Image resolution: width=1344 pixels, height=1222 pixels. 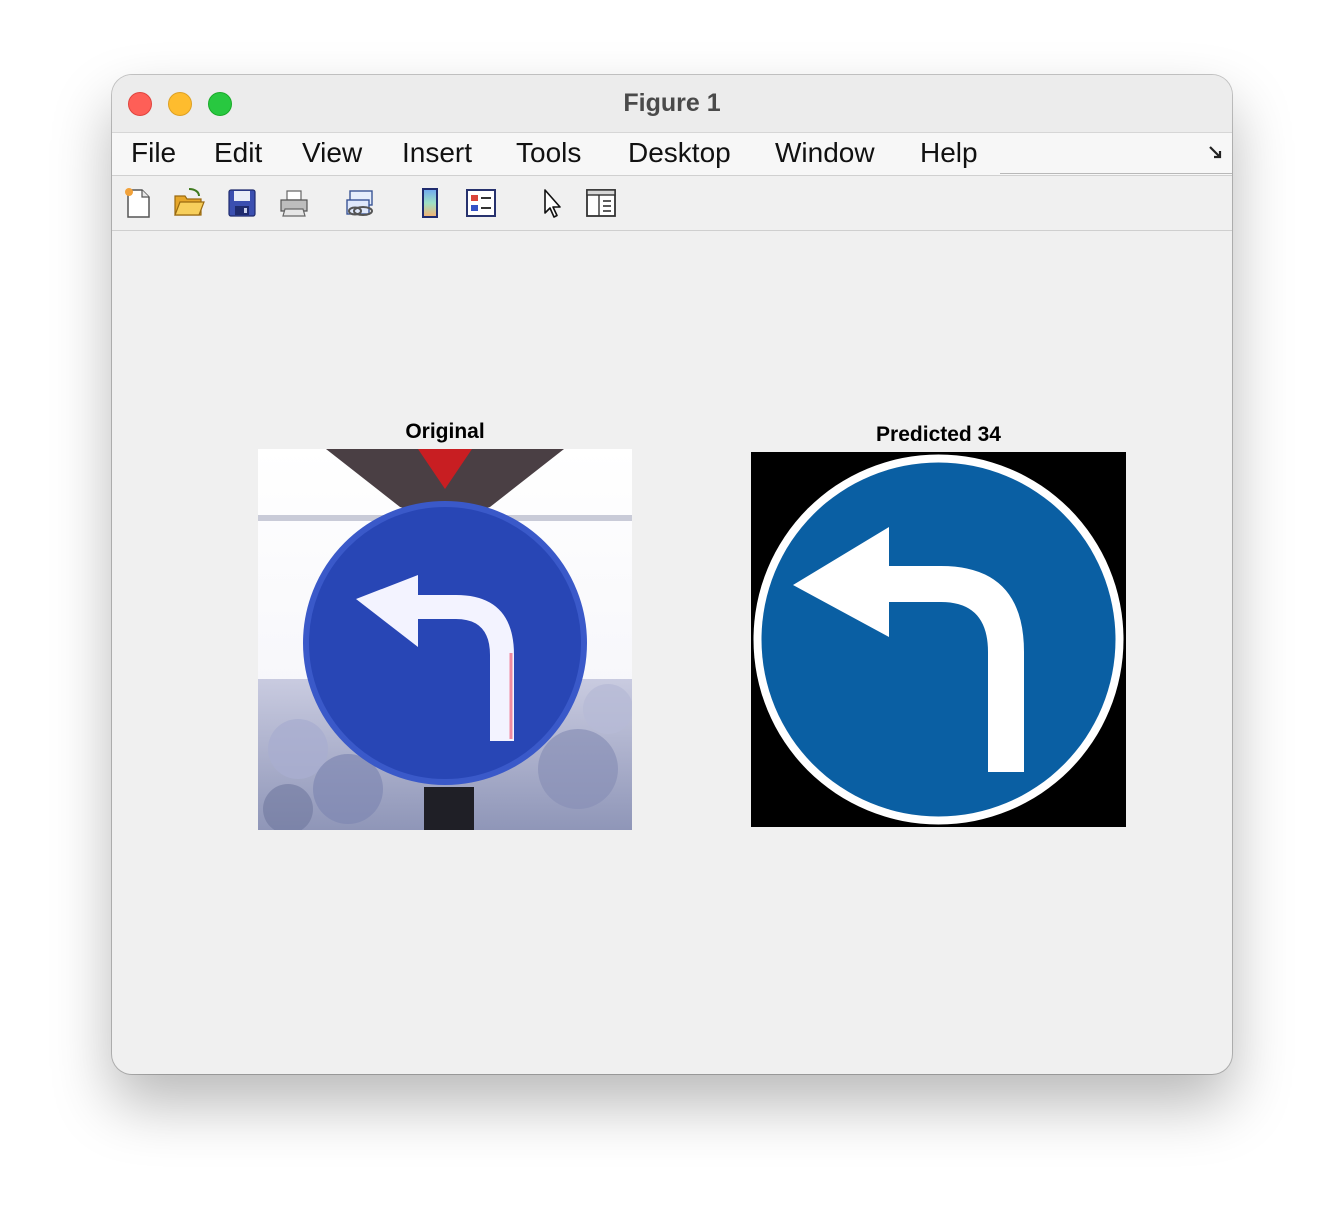 What do you see at coordinates (552, 203) in the screenshot?
I see `pointer-icon` at bounding box center [552, 203].